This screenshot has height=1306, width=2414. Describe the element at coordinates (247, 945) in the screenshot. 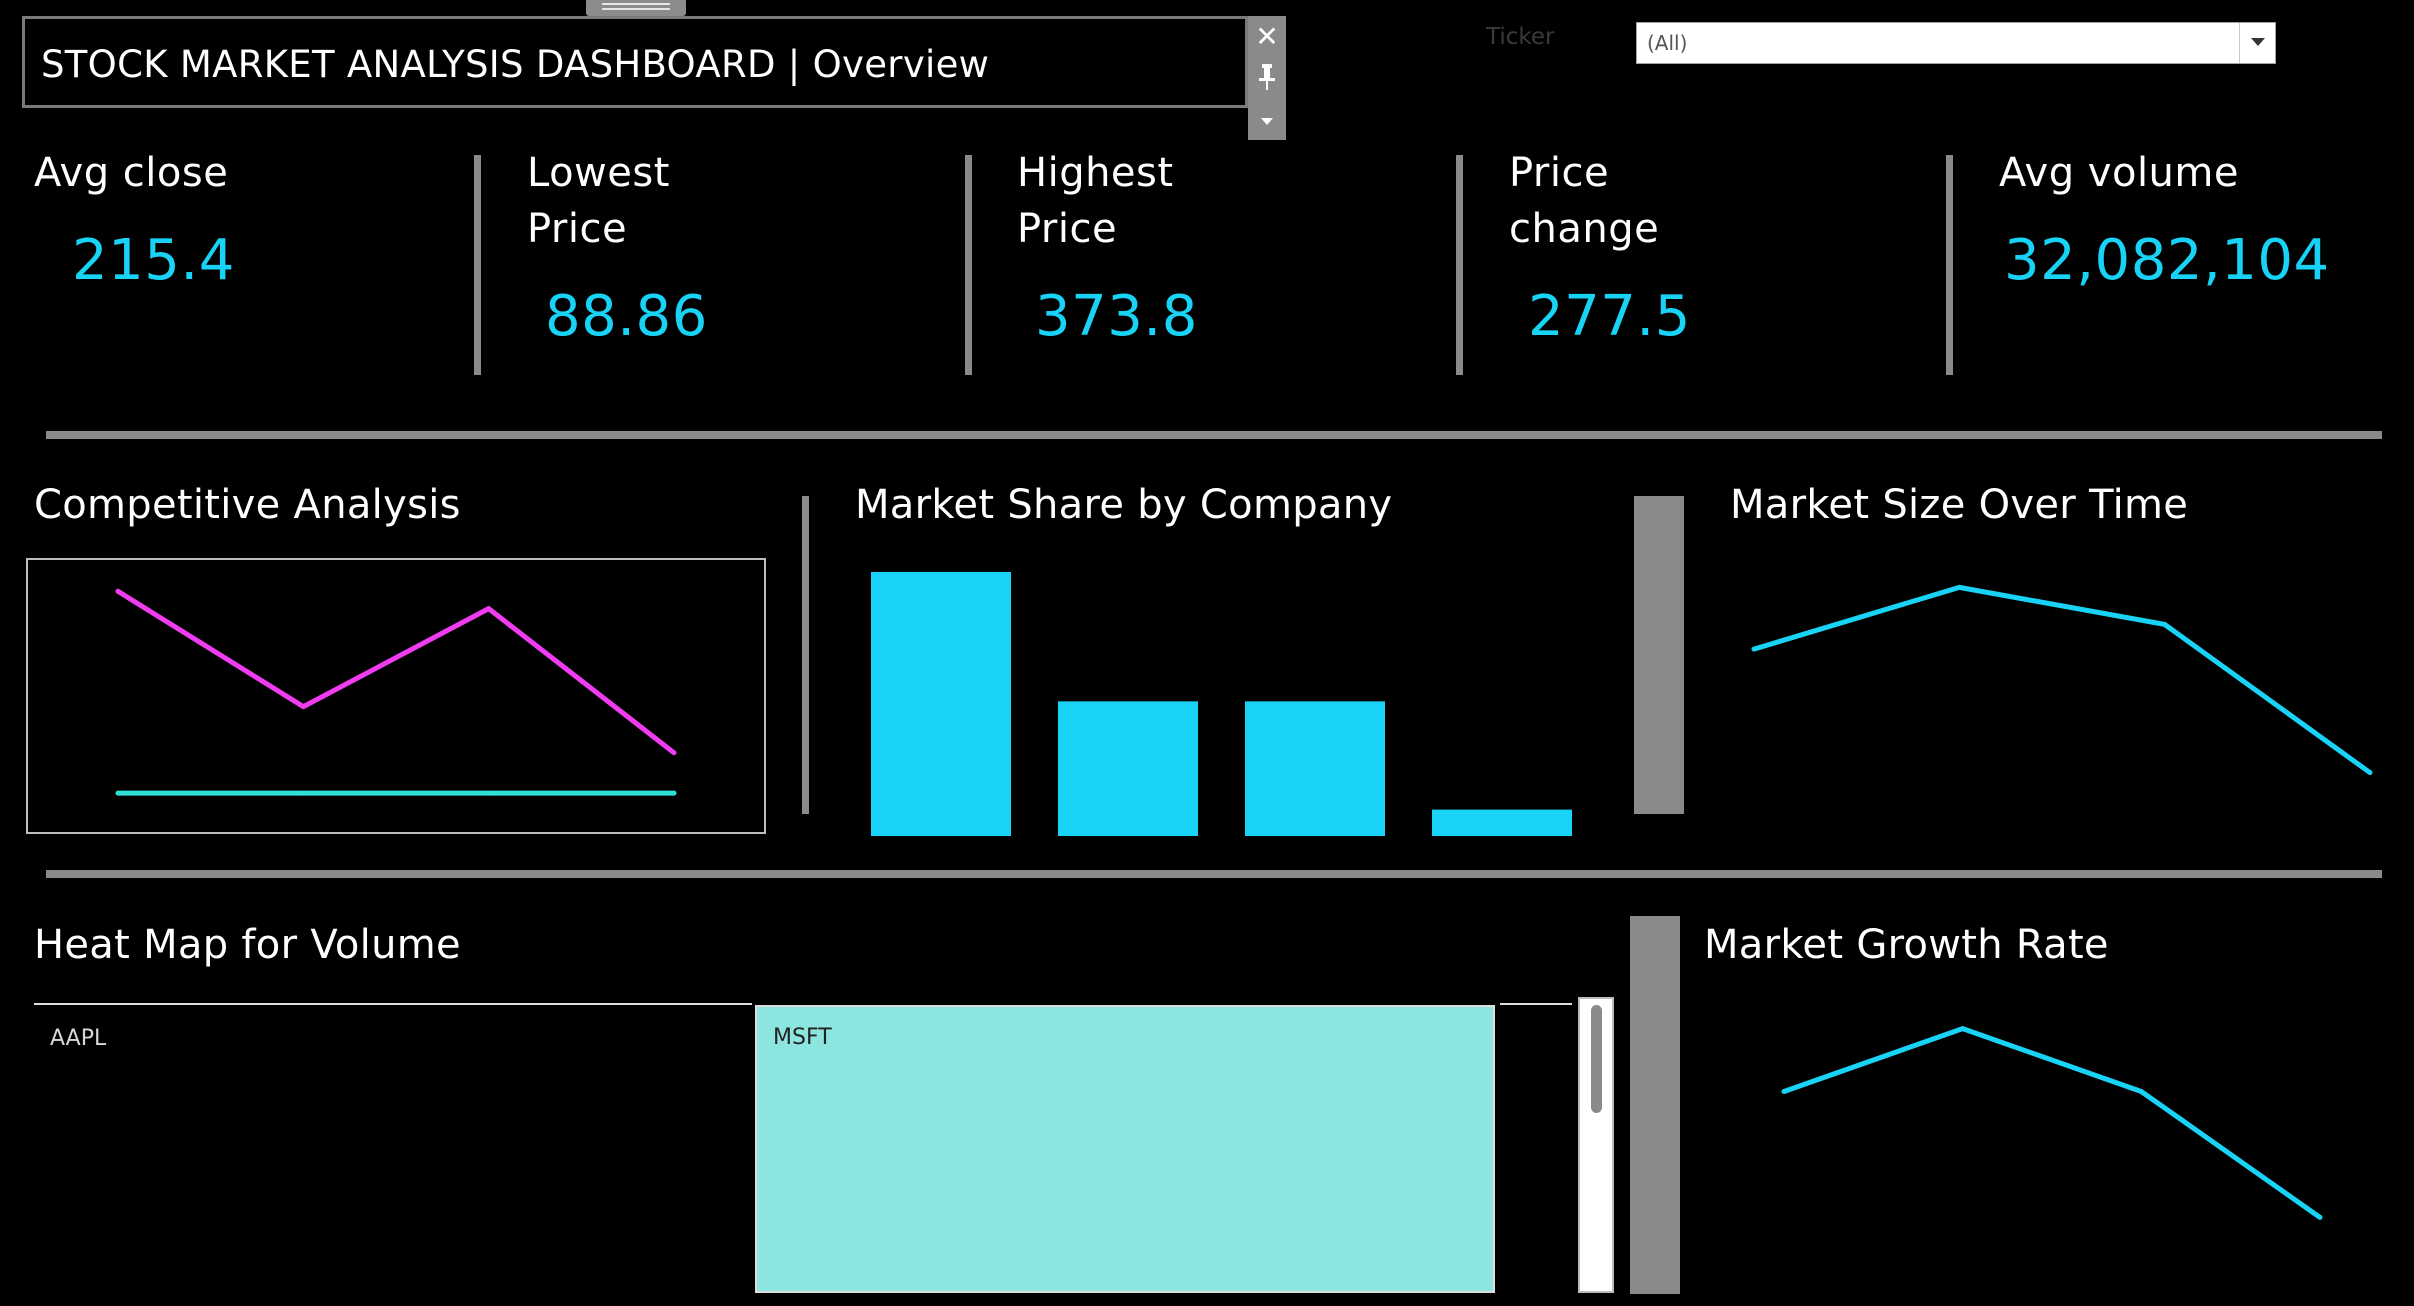

I see `heatmap-title: Heat Map for Volume` at that location.